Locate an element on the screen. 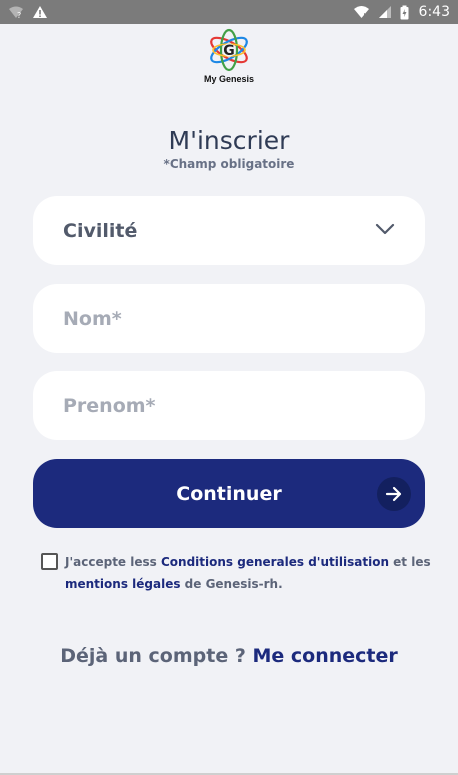  civilite-select: Civilité is located at coordinates (229, 230).